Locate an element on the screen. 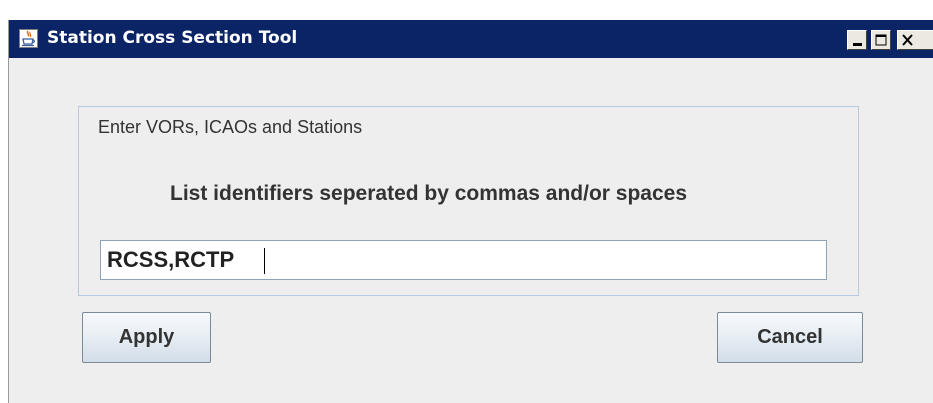  close-icon is located at coordinates (907, 40).